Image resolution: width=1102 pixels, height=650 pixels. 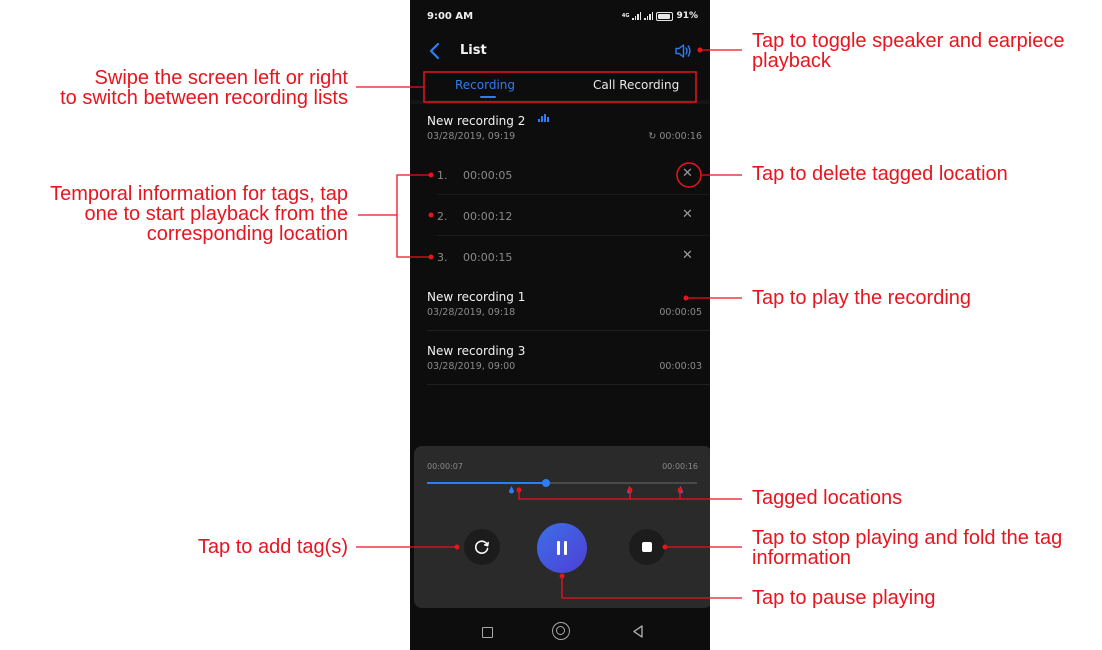 I want to click on system-nav-bar, so click(x=560, y=632).